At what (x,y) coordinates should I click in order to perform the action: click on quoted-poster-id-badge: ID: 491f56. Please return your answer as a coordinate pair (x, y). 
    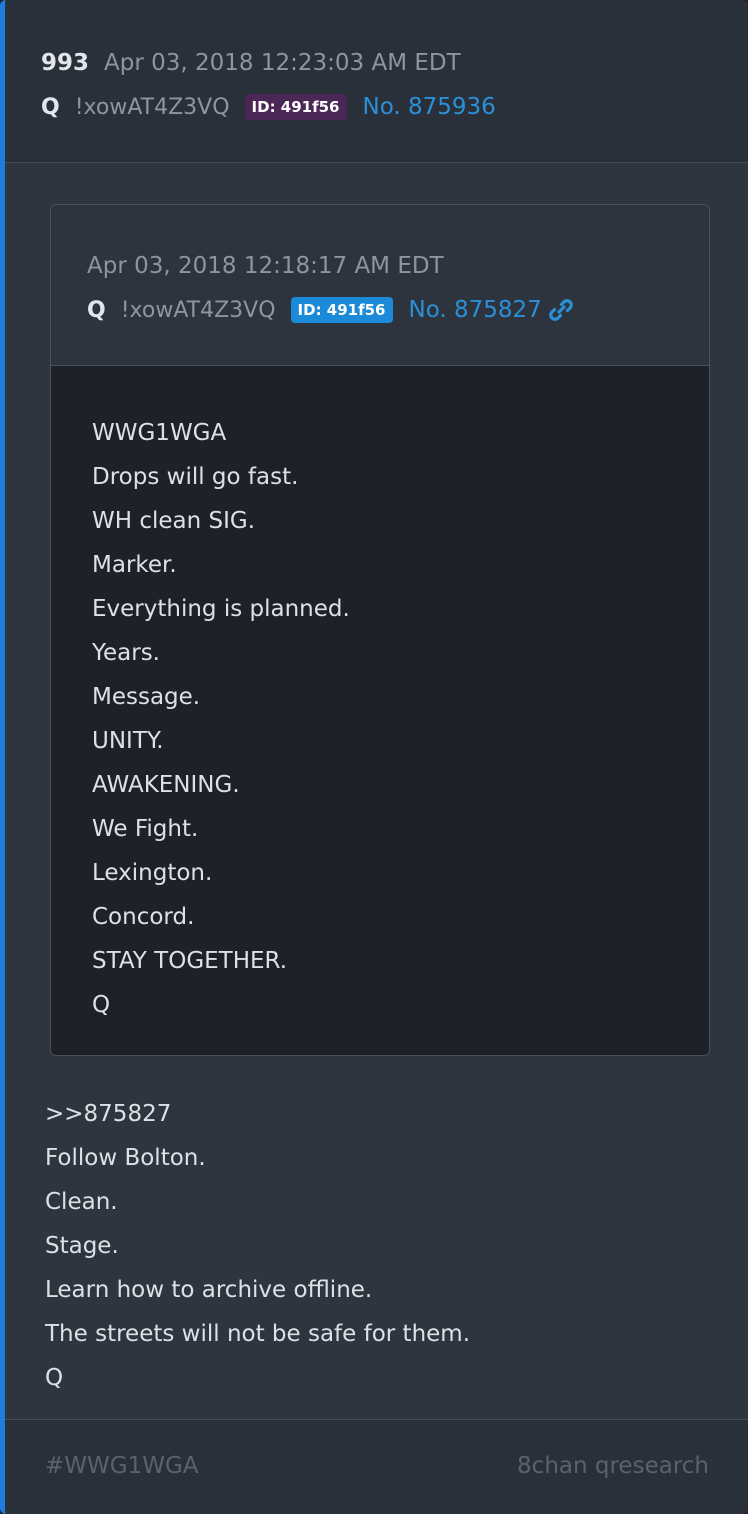
    Looking at the image, I should click on (341, 310).